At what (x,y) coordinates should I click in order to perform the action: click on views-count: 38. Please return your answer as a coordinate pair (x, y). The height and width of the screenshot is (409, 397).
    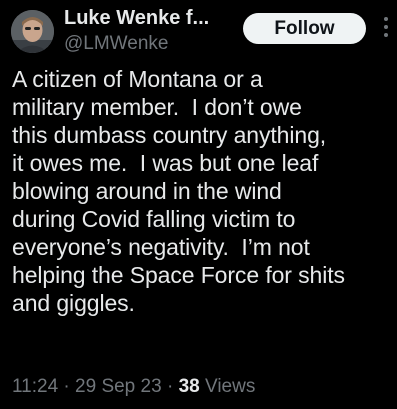
    Looking at the image, I should click on (189, 386).